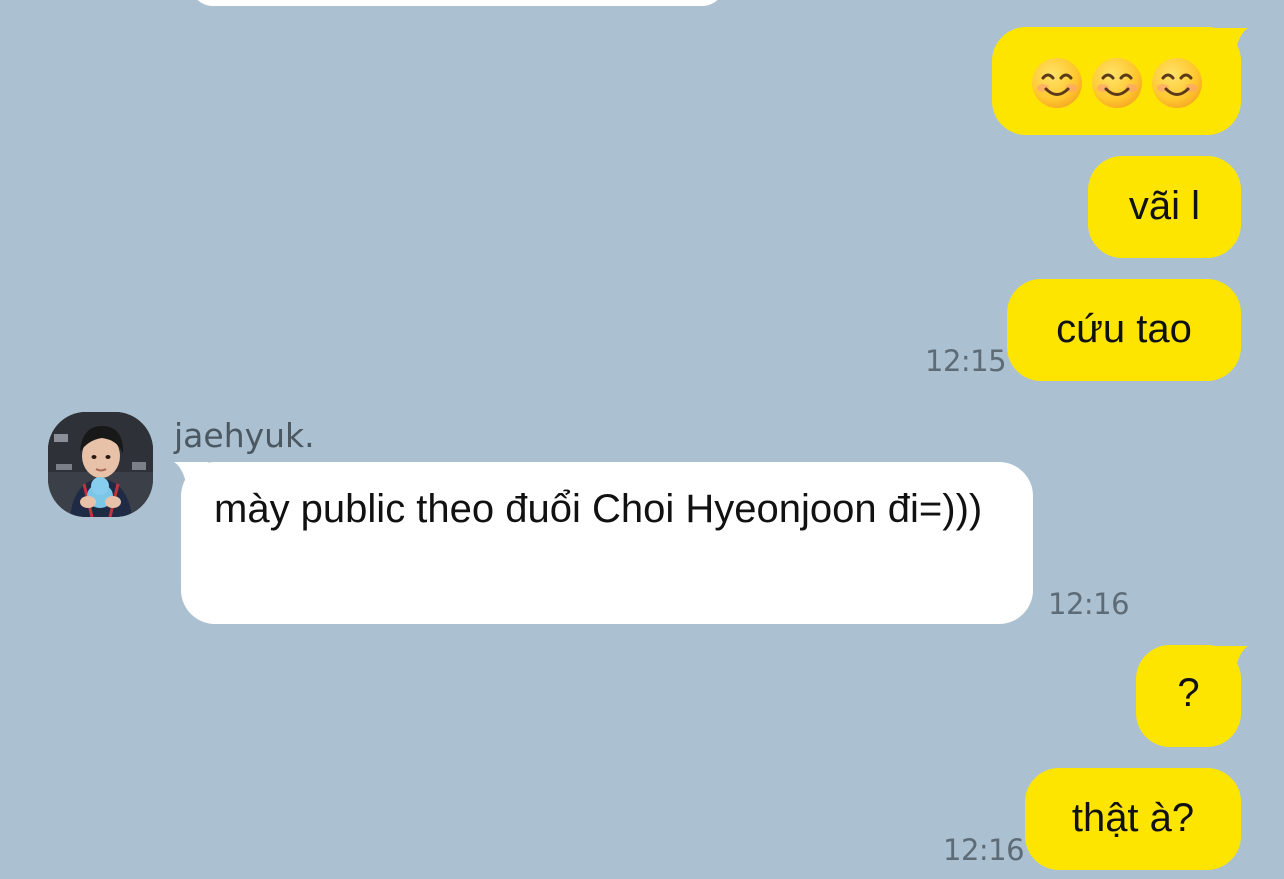 This screenshot has height=879, width=1284. What do you see at coordinates (1164, 207) in the screenshot?
I see `outgoing-message: vãi l` at bounding box center [1164, 207].